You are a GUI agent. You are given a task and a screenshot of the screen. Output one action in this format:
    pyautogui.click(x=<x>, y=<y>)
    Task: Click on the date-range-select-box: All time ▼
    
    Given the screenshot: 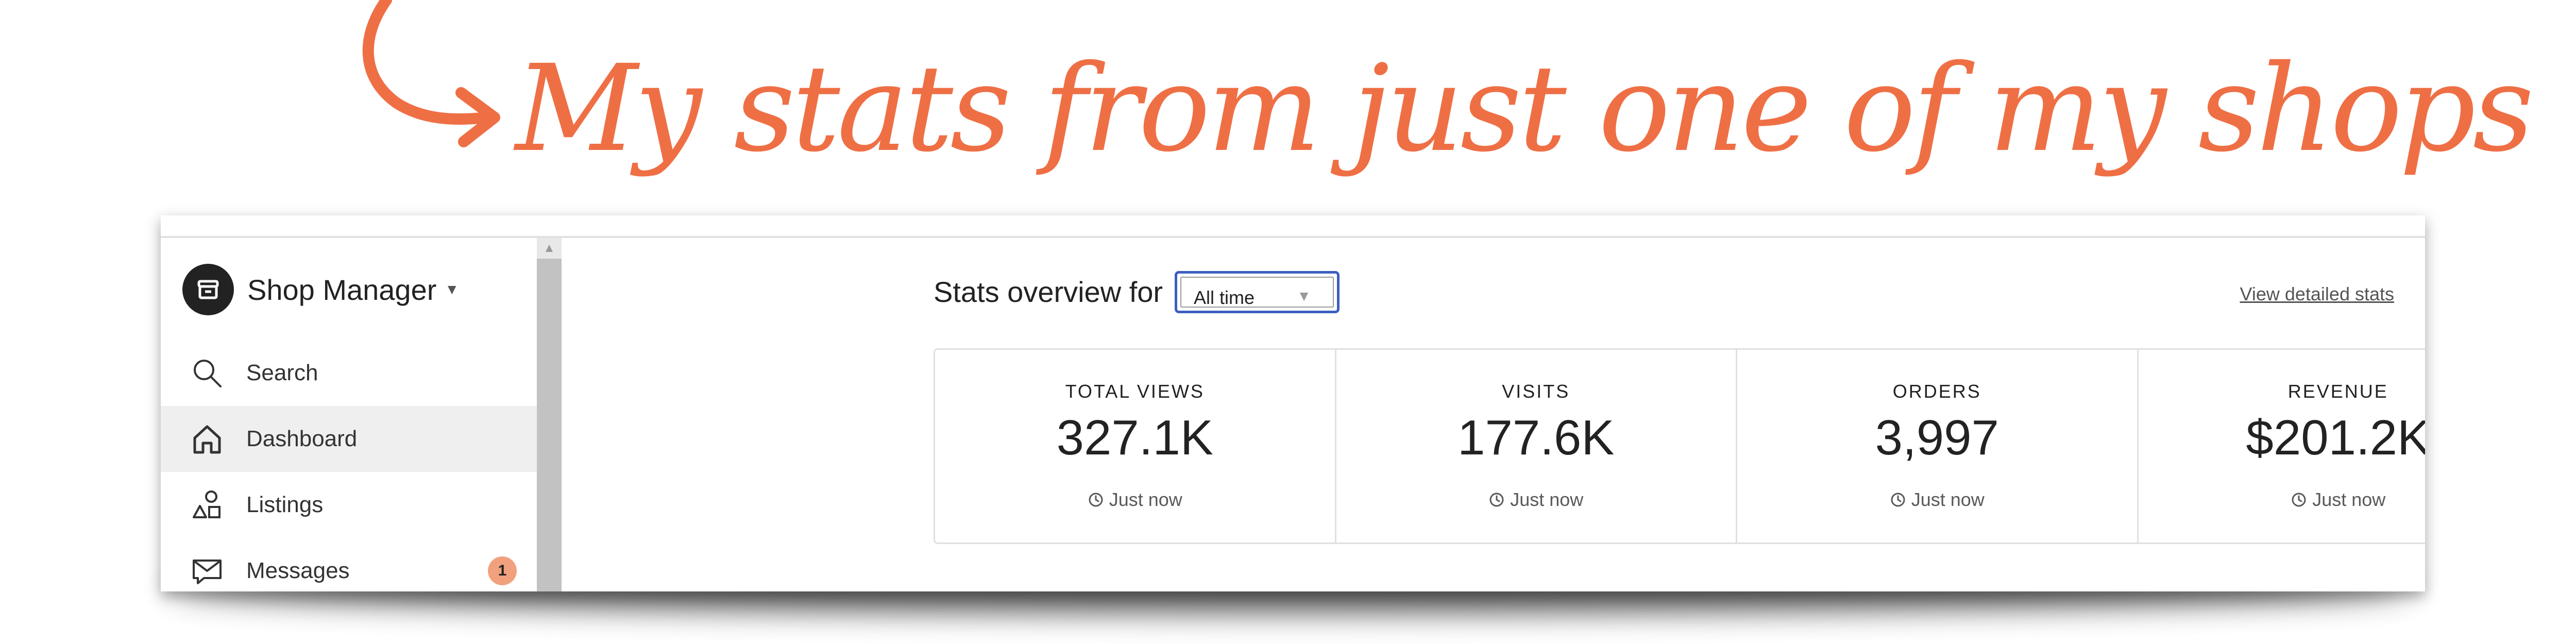 What is the action you would take?
    pyautogui.click(x=1257, y=292)
    